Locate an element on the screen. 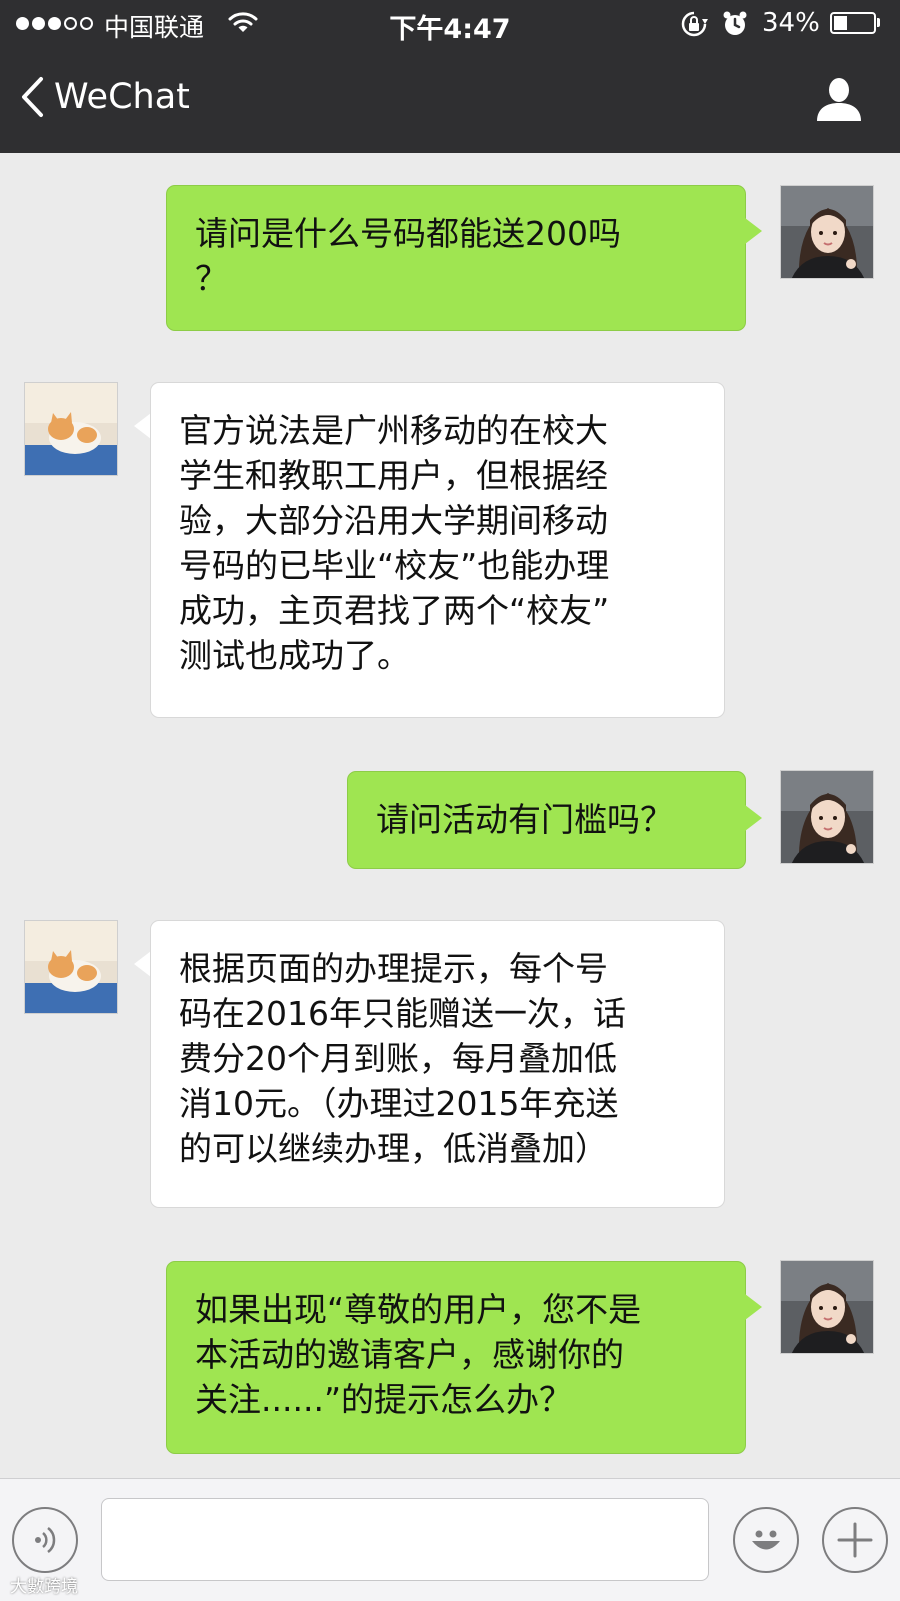  chevron-left-icon is located at coordinates (32, 97).